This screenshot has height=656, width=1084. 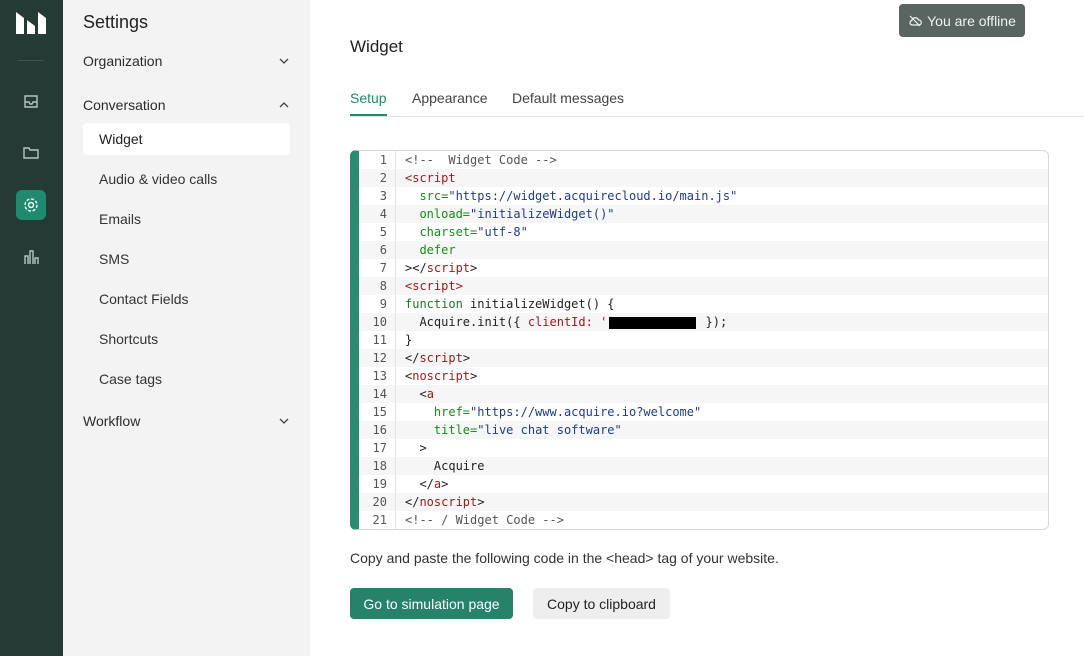 What do you see at coordinates (377, 250) in the screenshot?
I see `line-number: 6` at bounding box center [377, 250].